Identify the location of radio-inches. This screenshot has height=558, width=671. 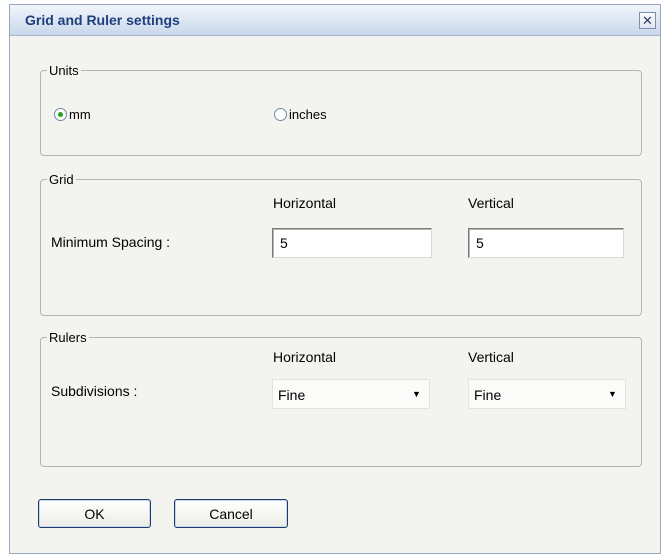
(280, 114).